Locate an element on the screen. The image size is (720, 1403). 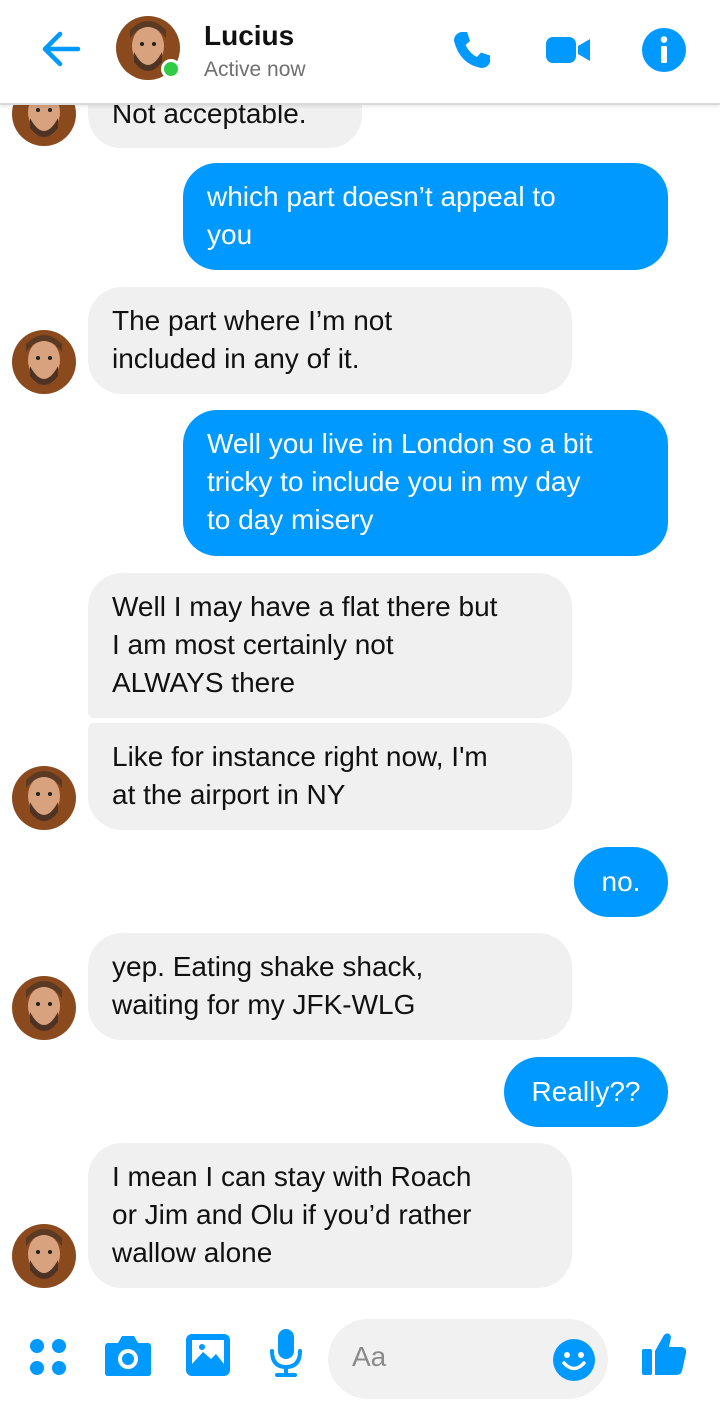
video-camera-icon is located at coordinates (568, 50).